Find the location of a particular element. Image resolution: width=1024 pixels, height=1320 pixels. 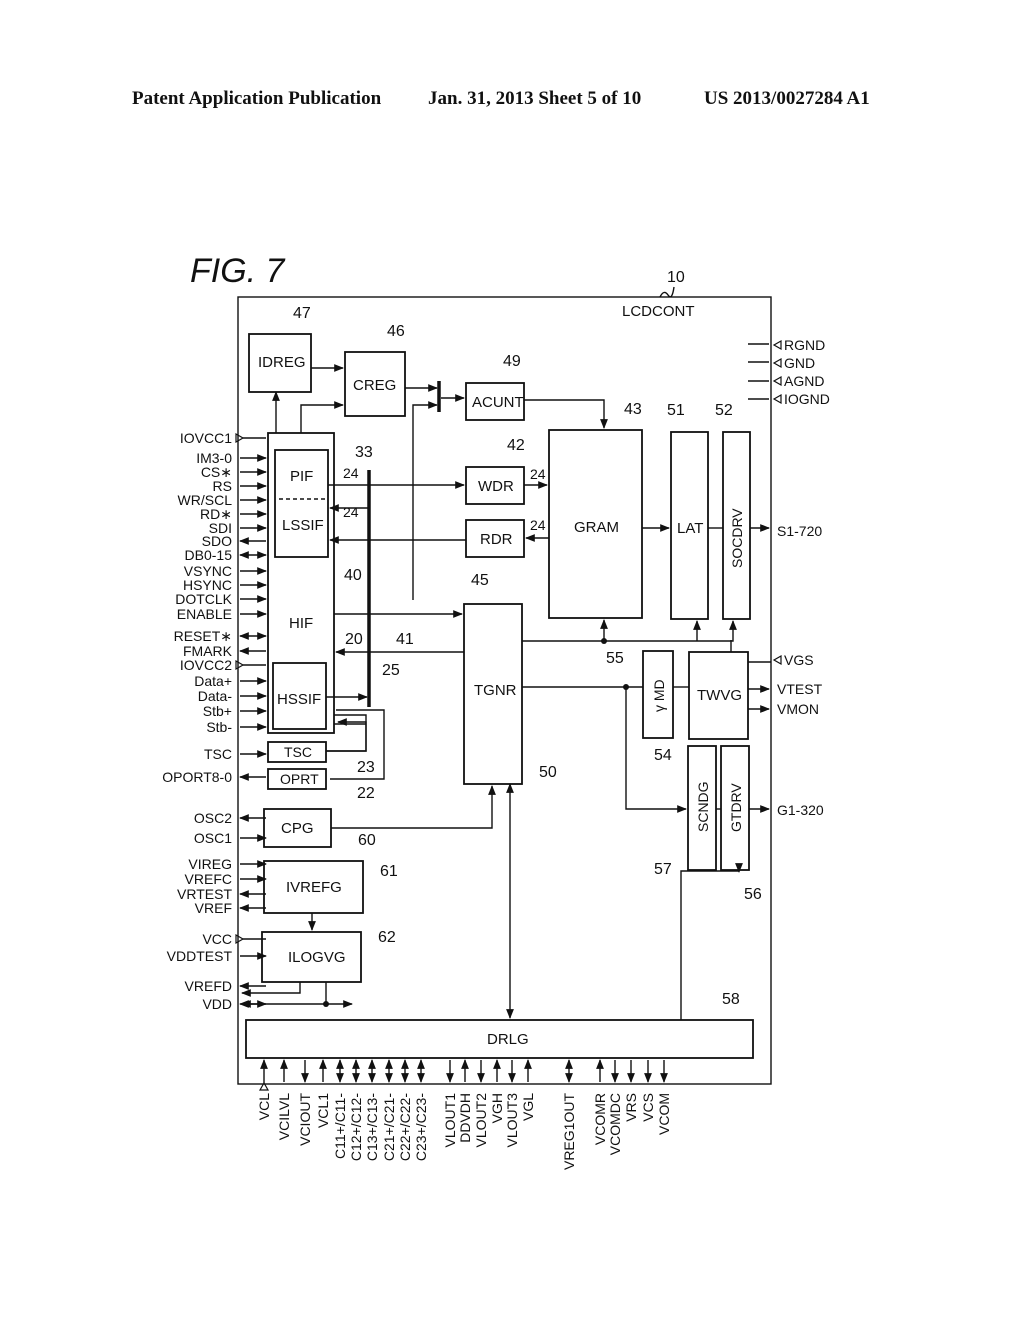

gram-ref: 43 is located at coordinates (633, 409).